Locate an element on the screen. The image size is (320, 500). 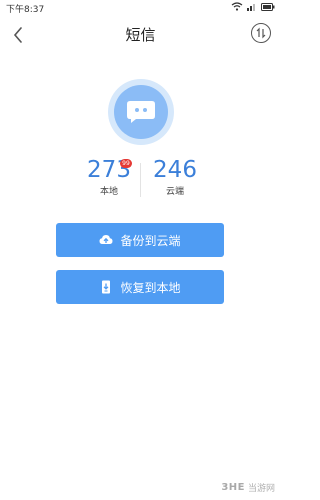
local-count: 273 99 本地 is located at coordinates (109, 176).